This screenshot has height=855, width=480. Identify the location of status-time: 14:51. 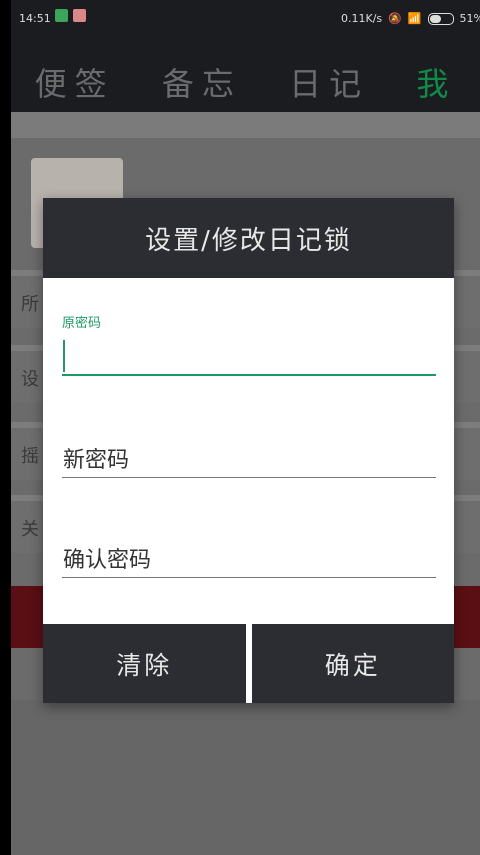
(35, 18).